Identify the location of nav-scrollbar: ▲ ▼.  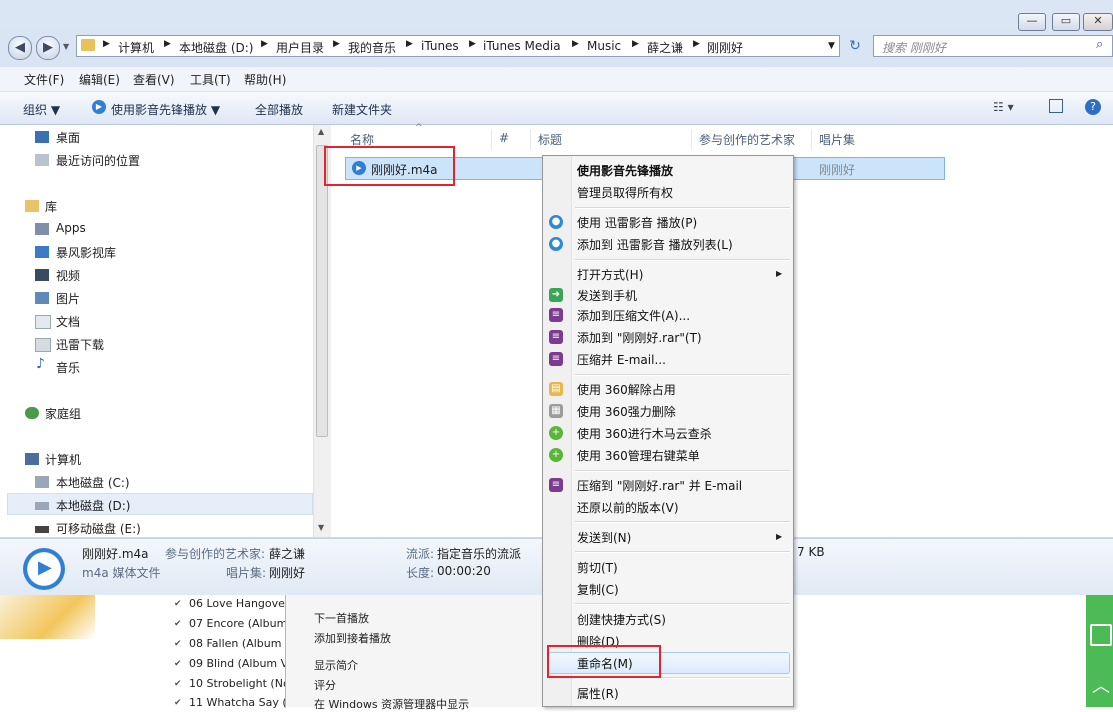
(322, 331).